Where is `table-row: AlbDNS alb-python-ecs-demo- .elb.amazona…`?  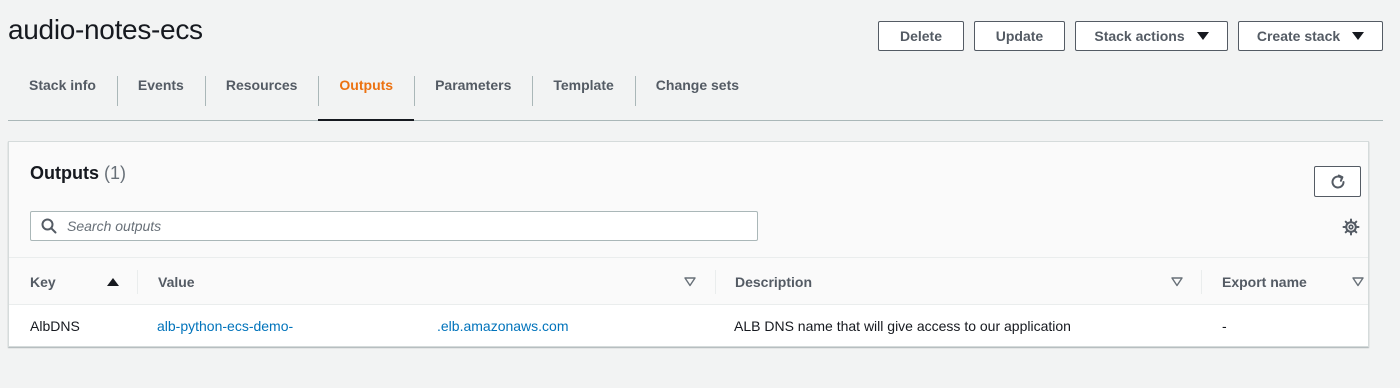 table-row: AlbDNS alb-python-ecs-demo- .elb.amazona… is located at coordinates (688, 325).